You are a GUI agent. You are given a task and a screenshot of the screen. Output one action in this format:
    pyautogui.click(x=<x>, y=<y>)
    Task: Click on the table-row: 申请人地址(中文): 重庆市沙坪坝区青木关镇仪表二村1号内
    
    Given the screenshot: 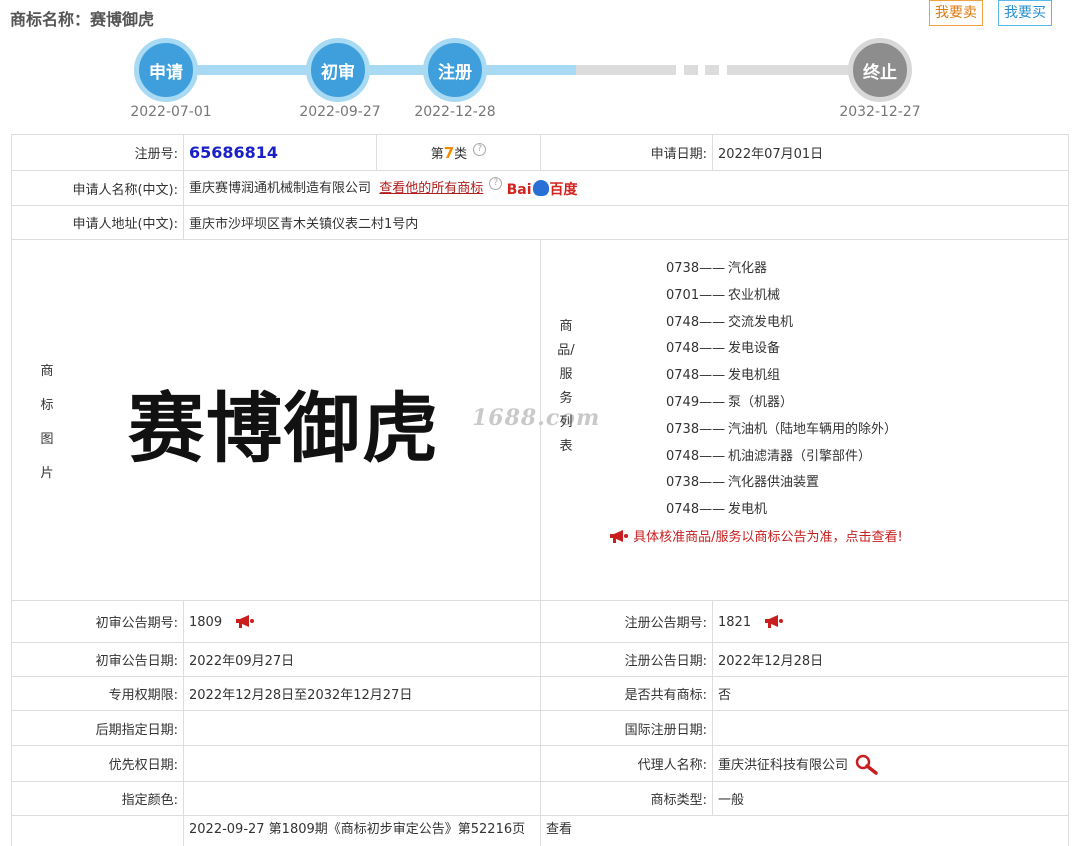 What is the action you would take?
    pyautogui.click(x=540, y=222)
    